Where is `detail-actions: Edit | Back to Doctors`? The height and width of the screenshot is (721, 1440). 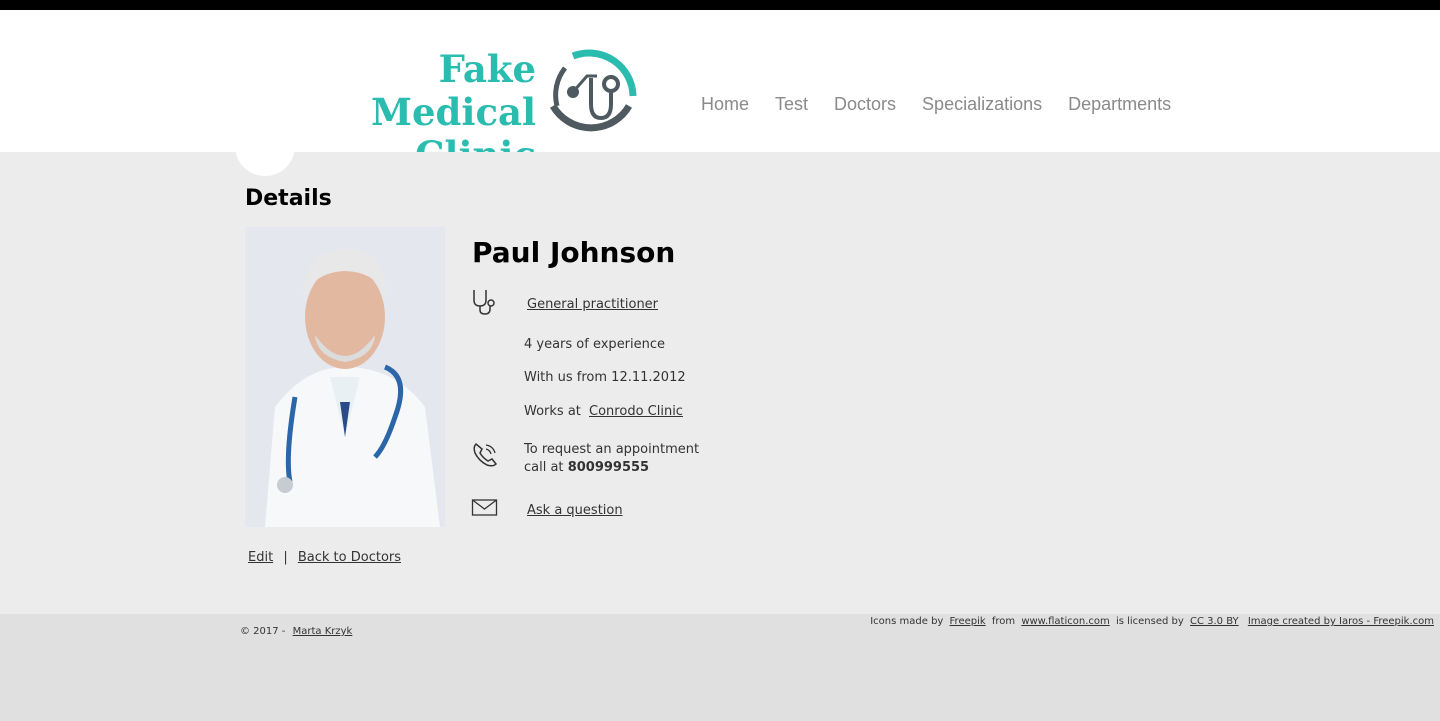 detail-actions: Edit | Back to Doctors is located at coordinates (324, 557).